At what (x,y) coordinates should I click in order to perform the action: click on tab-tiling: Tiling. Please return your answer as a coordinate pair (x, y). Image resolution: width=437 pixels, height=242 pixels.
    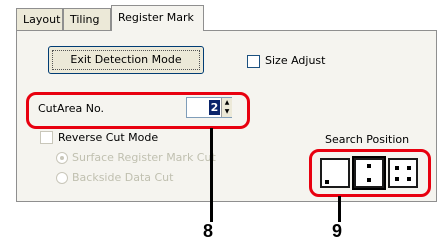
    Looking at the image, I should click on (87, 19).